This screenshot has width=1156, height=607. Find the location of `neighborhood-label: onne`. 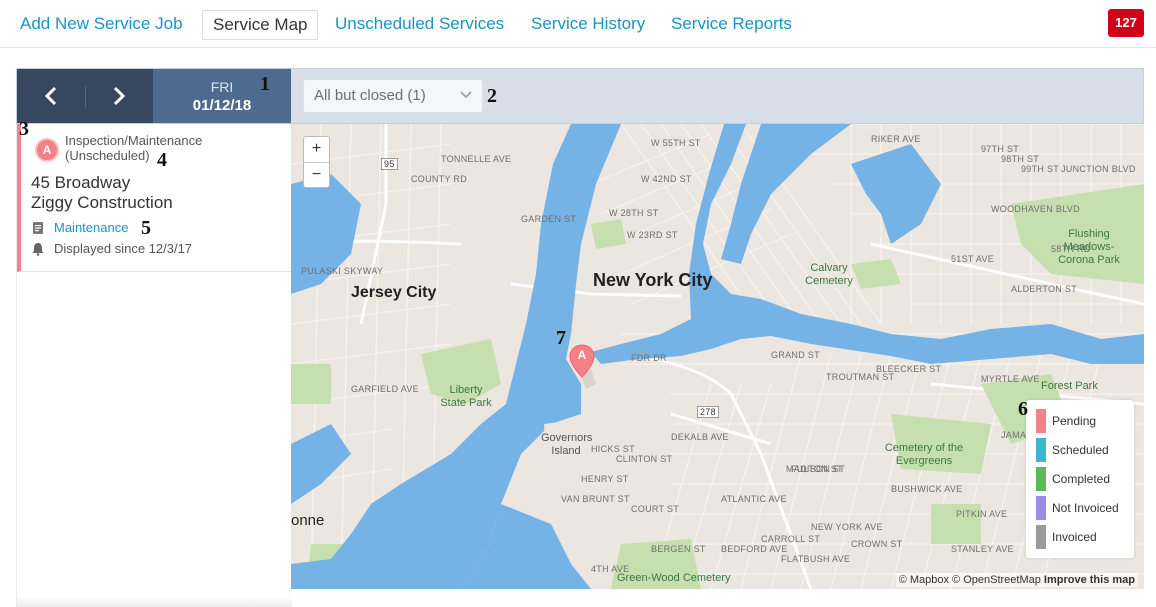

neighborhood-label: onne is located at coordinates (308, 520).